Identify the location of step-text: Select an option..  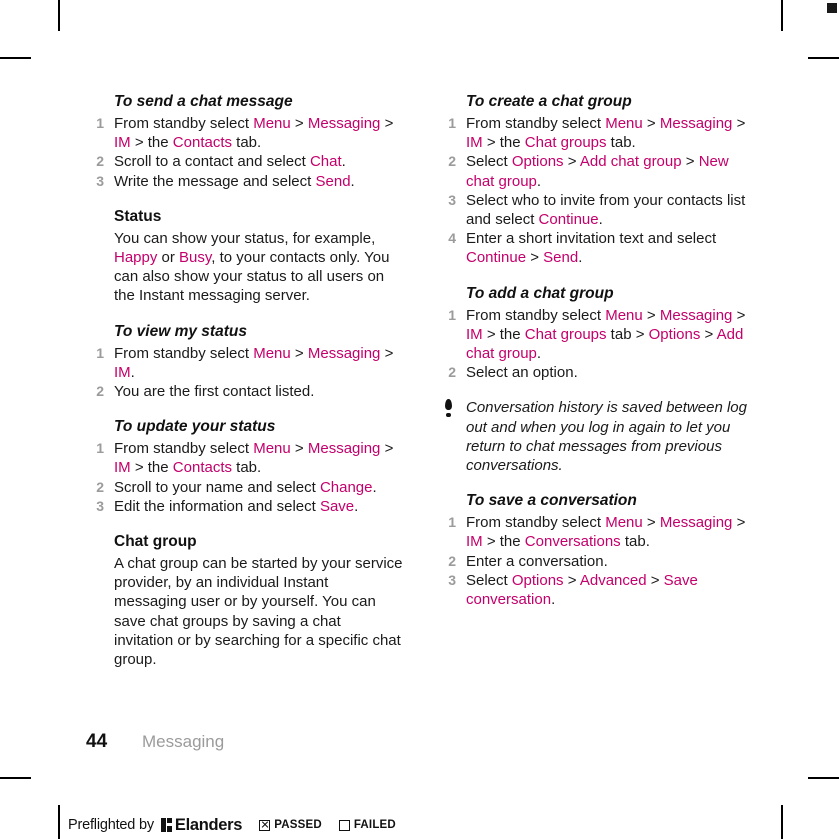
(522, 373).